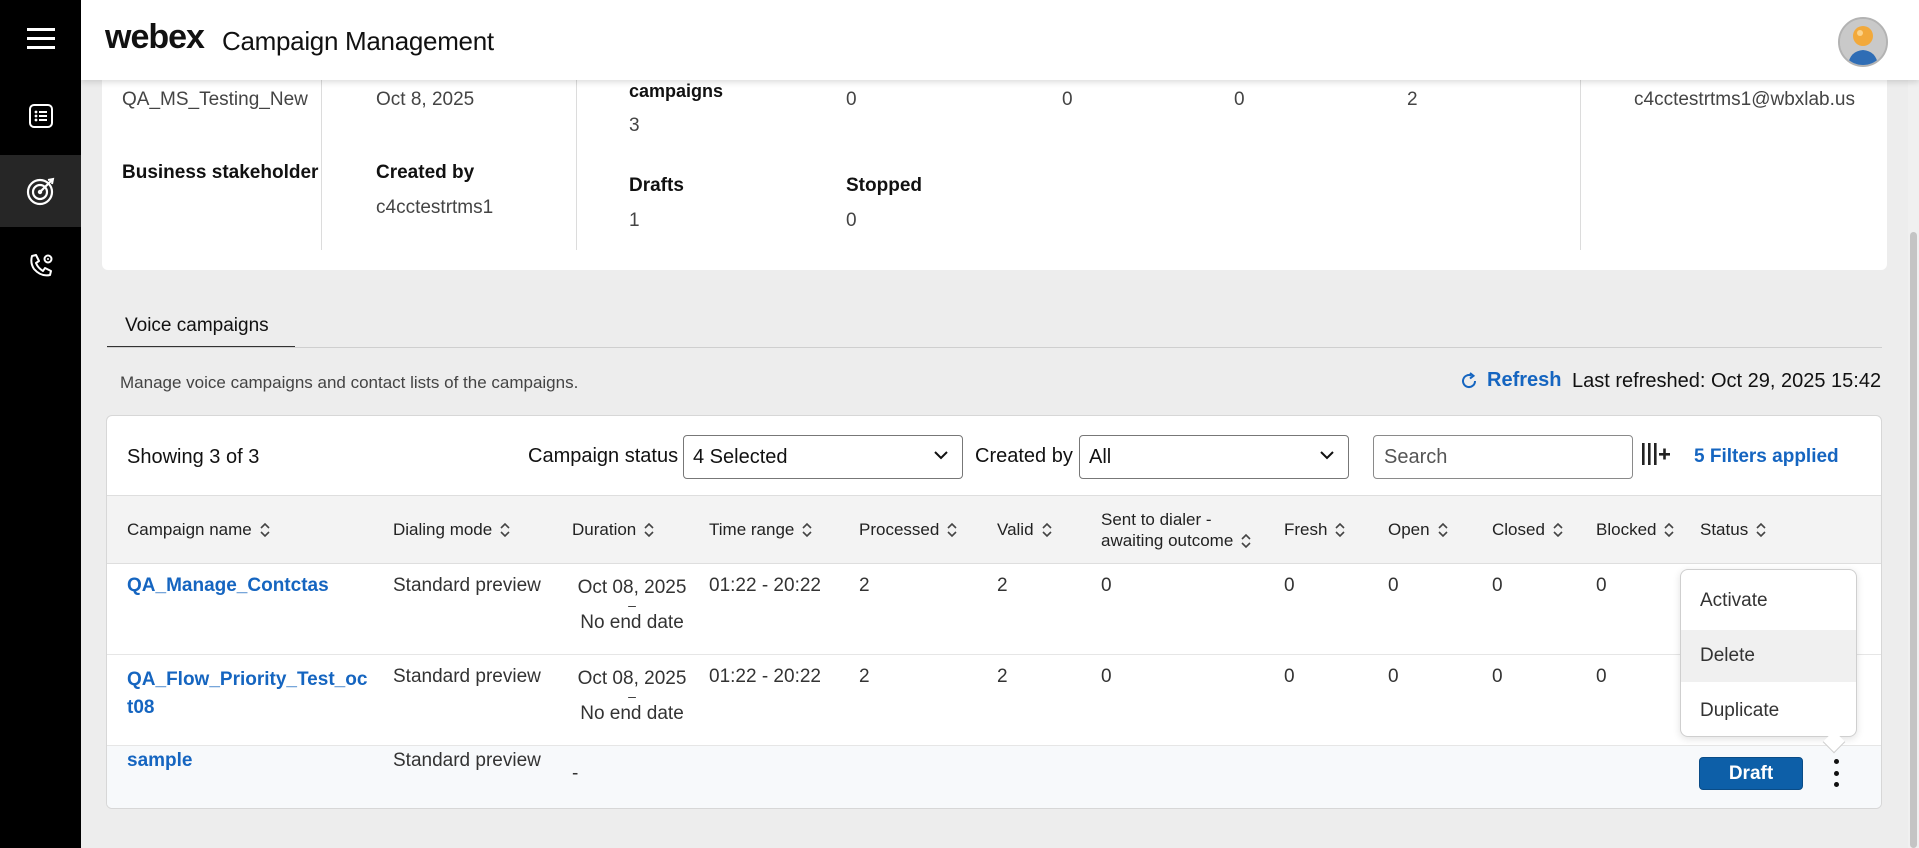 Image resolution: width=1919 pixels, height=848 pixels. I want to click on stopped-label: Stopped, so click(884, 185).